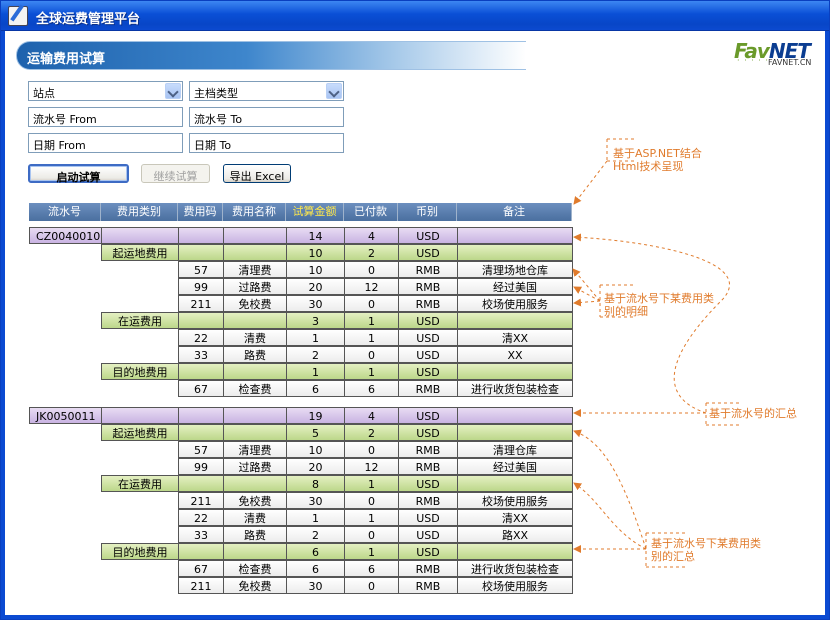 The width and height of the screenshot is (830, 620). What do you see at coordinates (315, 235) in the screenshot?
I see `serial-amount-cell: 14` at bounding box center [315, 235].